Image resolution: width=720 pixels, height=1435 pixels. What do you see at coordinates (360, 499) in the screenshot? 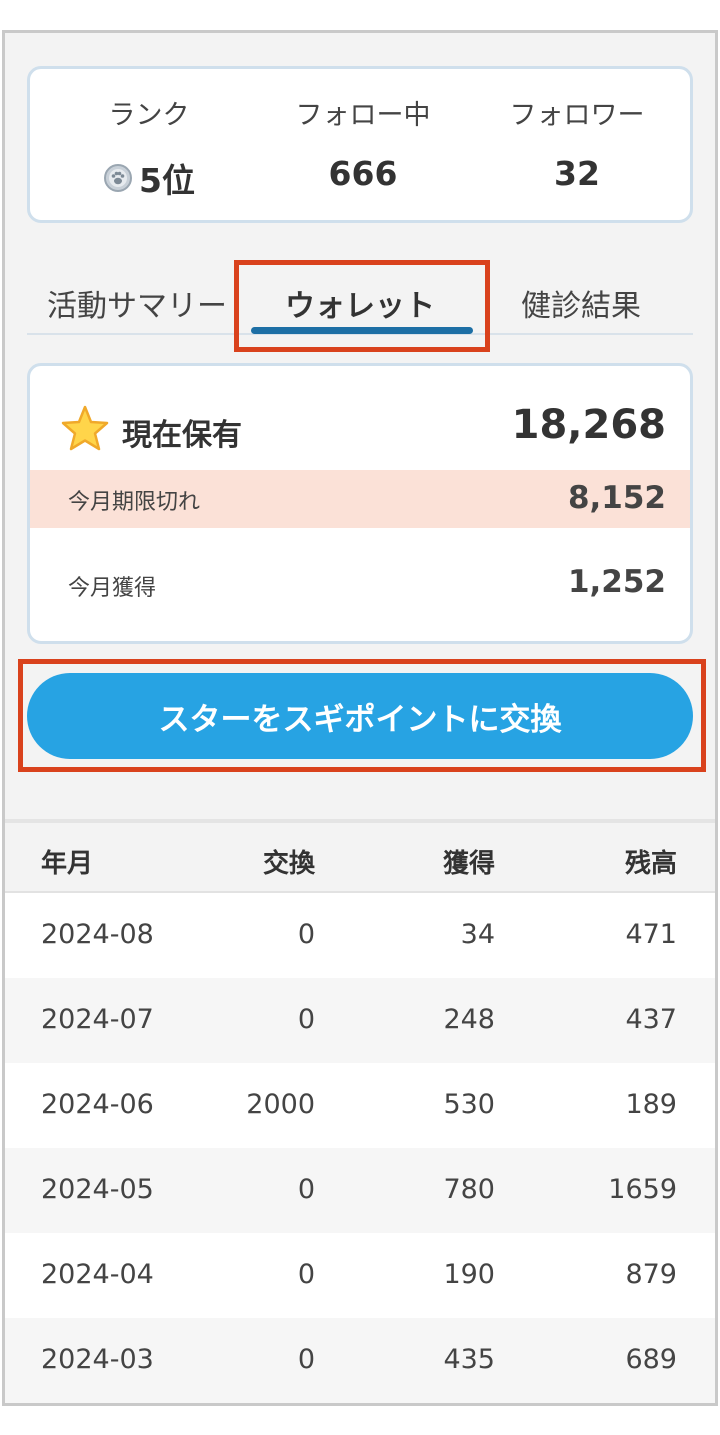
I see `expiring-row: 今月期限切れ 8,152` at bounding box center [360, 499].